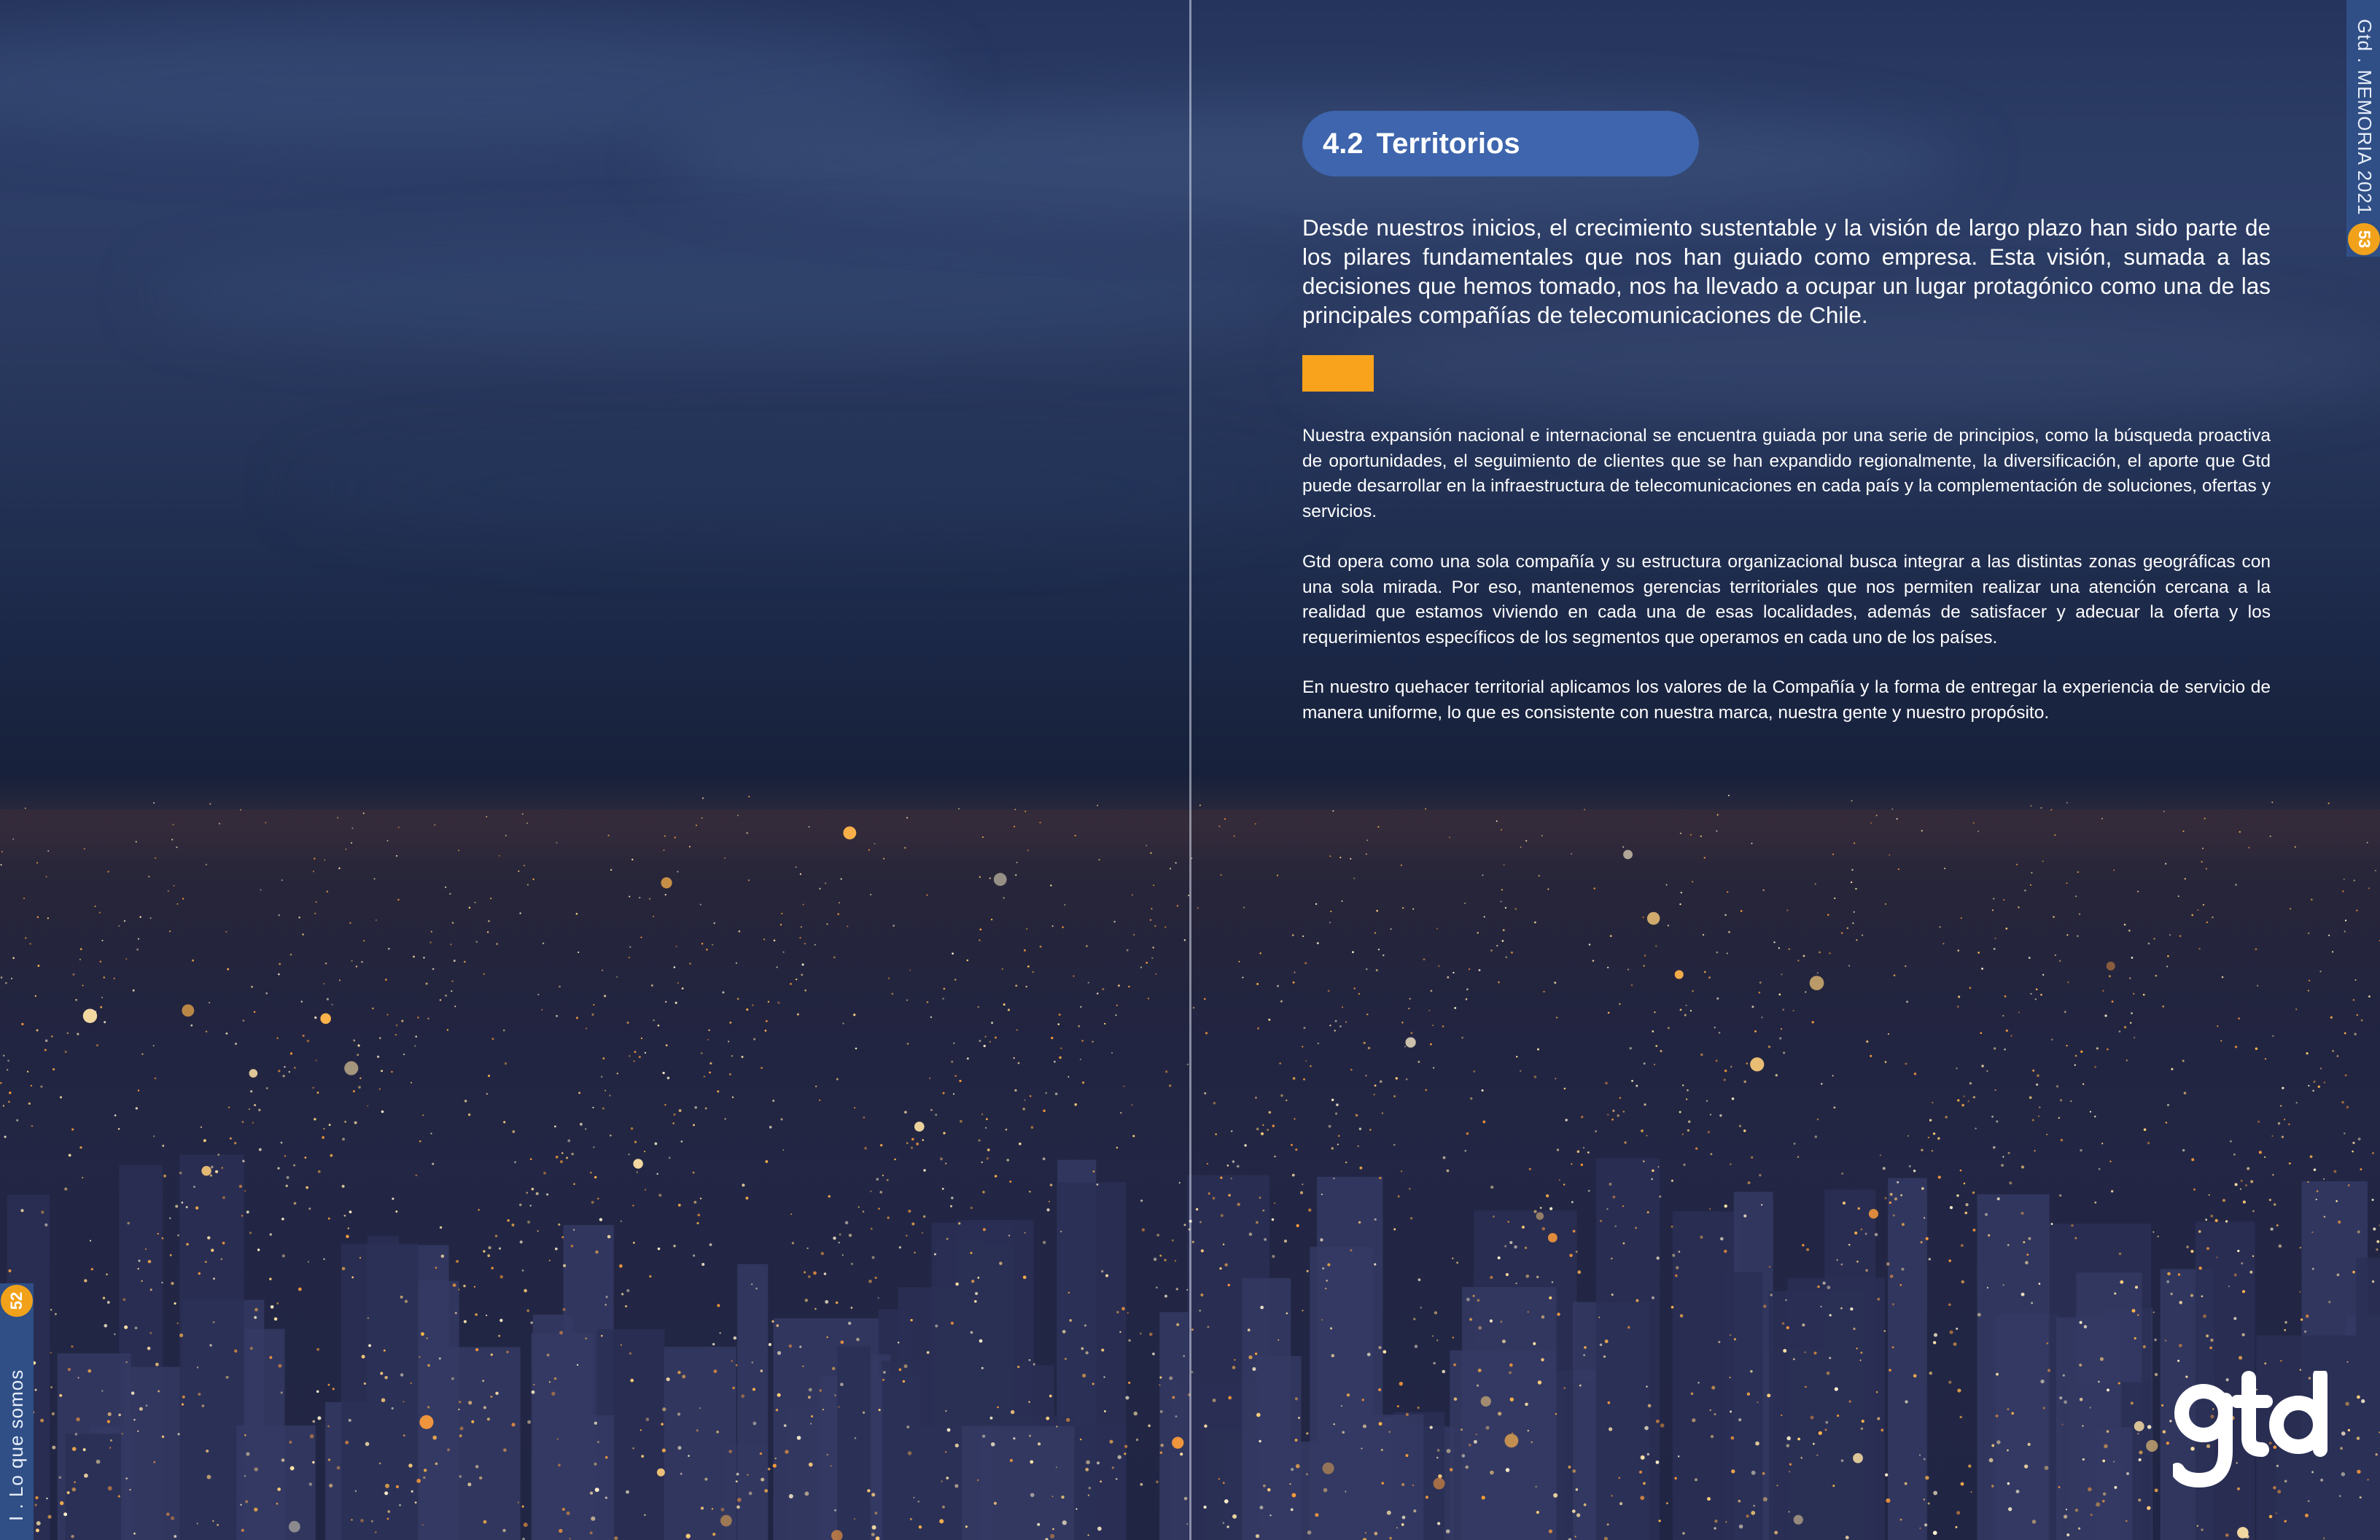  Describe the element at coordinates (1190, 770) in the screenshot. I see `page-gutter` at that location.